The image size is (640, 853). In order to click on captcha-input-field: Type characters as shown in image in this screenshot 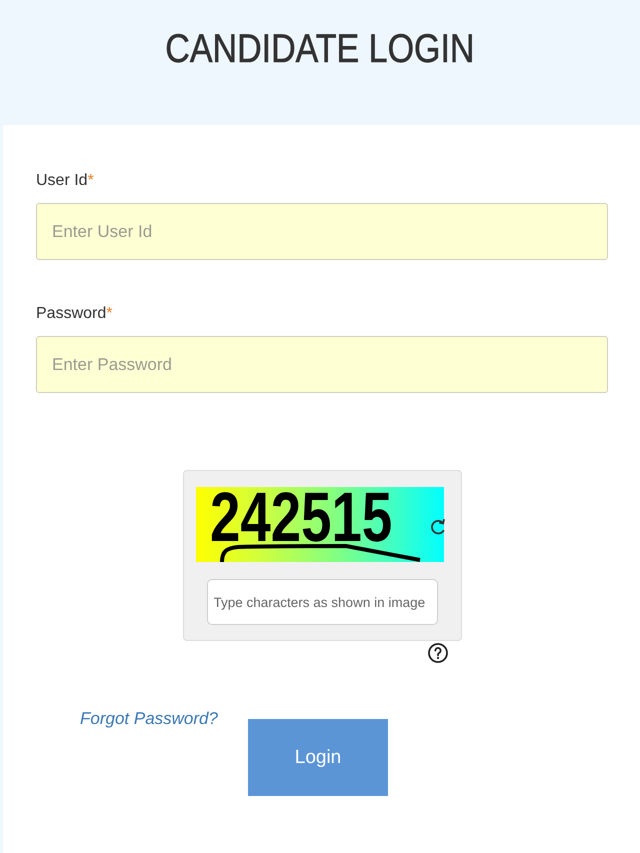, I will do `click(322, 602)`.